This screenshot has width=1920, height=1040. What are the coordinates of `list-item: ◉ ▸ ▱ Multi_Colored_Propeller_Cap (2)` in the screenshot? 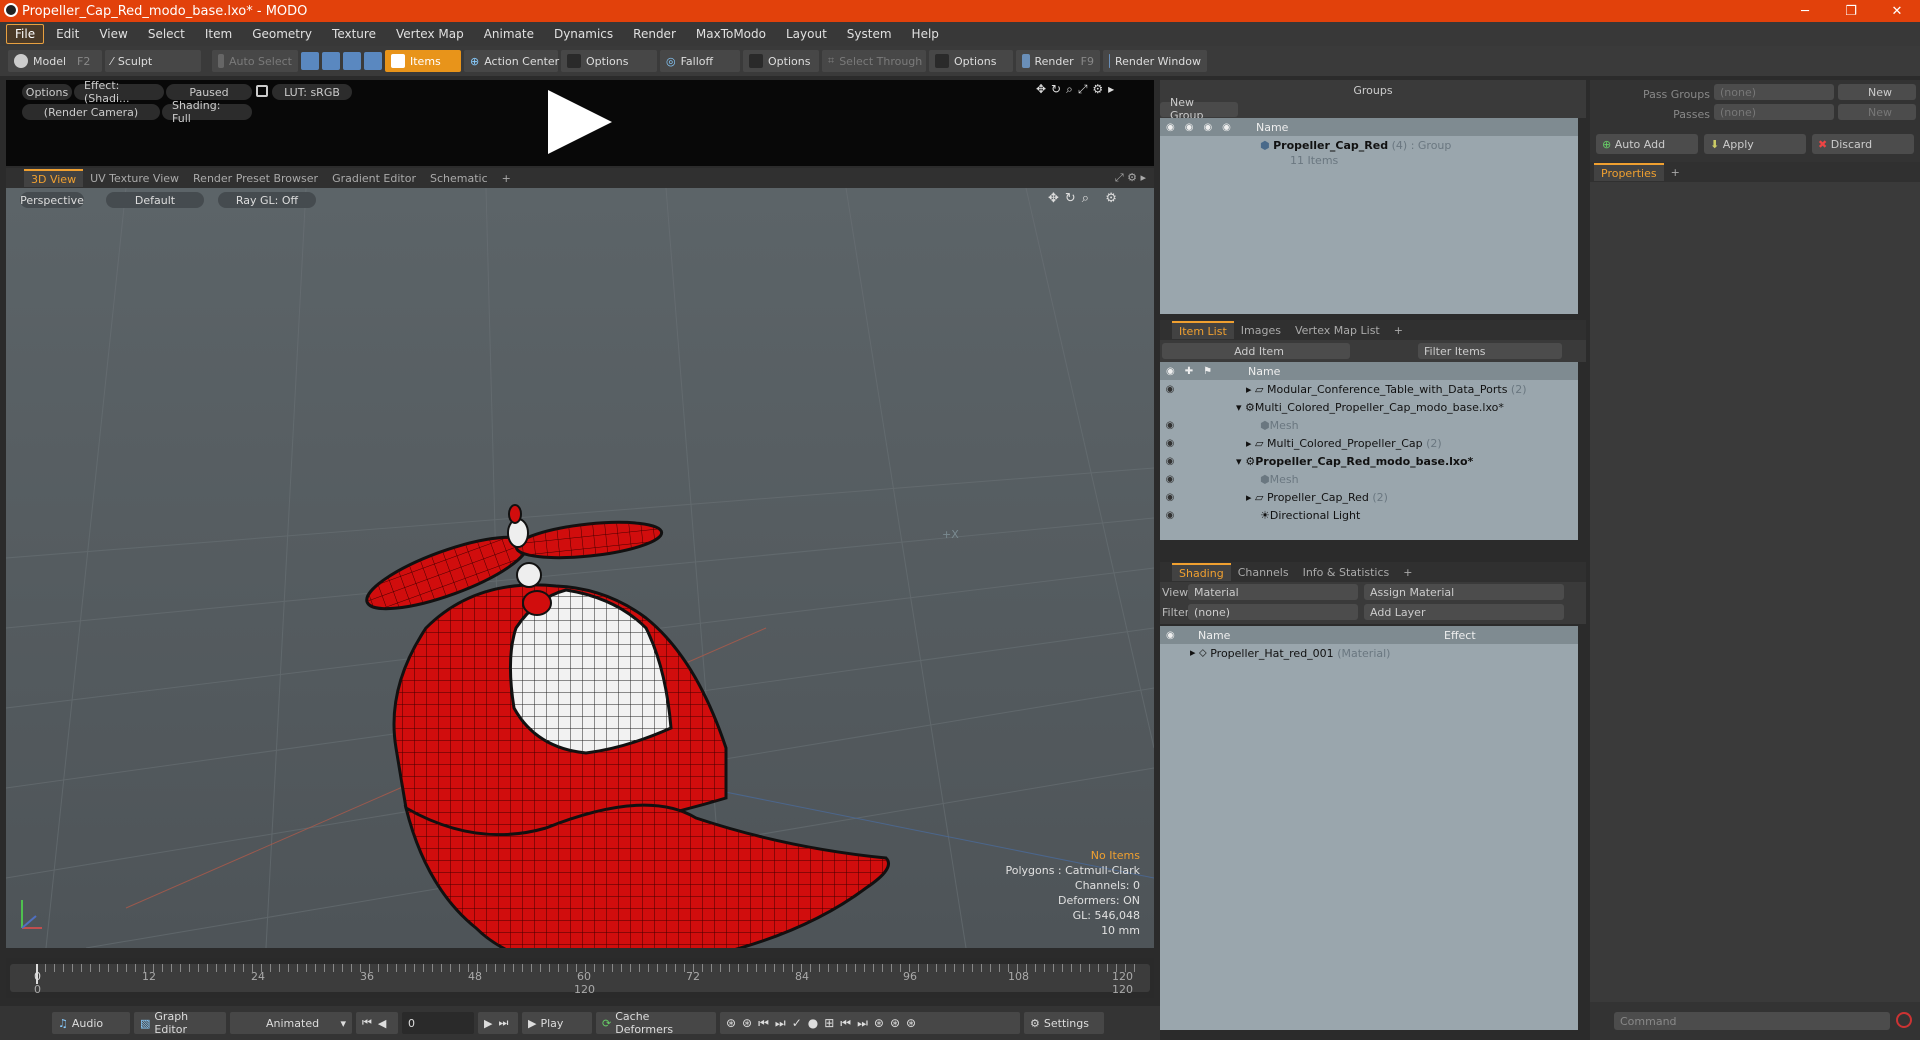 It's located at (1369, 443).